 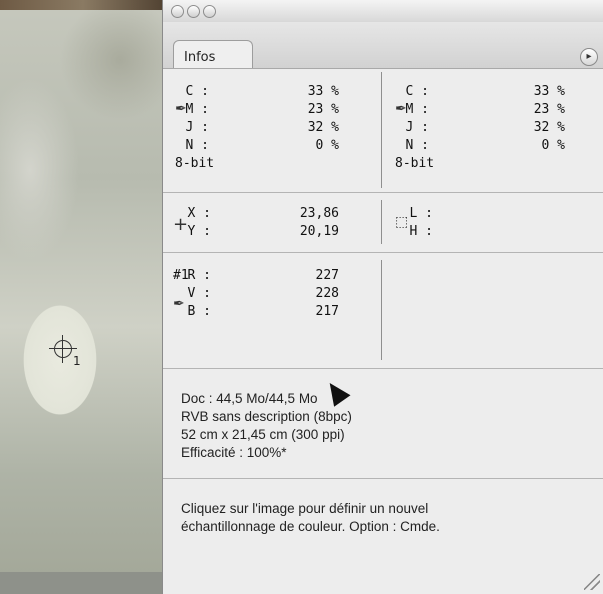 What do you see at coordinates (199, 293) in the screenshot?
I see `v-label: V :` at bounding box center [199, 293].